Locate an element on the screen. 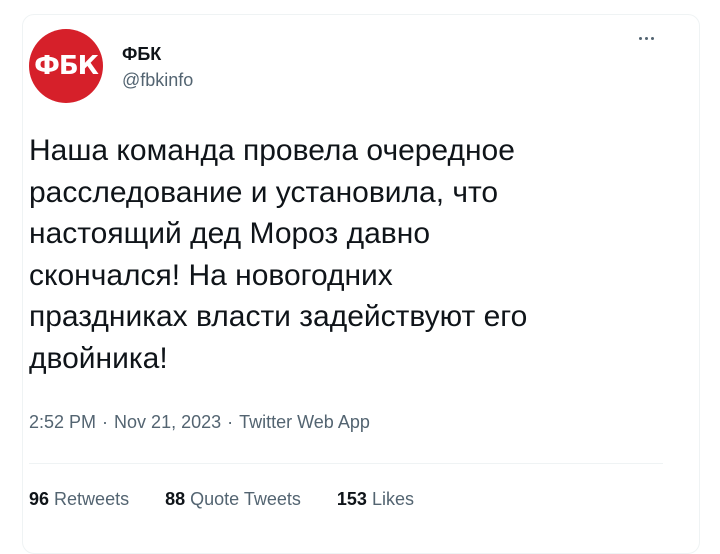  avatar-logo-text: ФБК is located at coordinates (66, 66).